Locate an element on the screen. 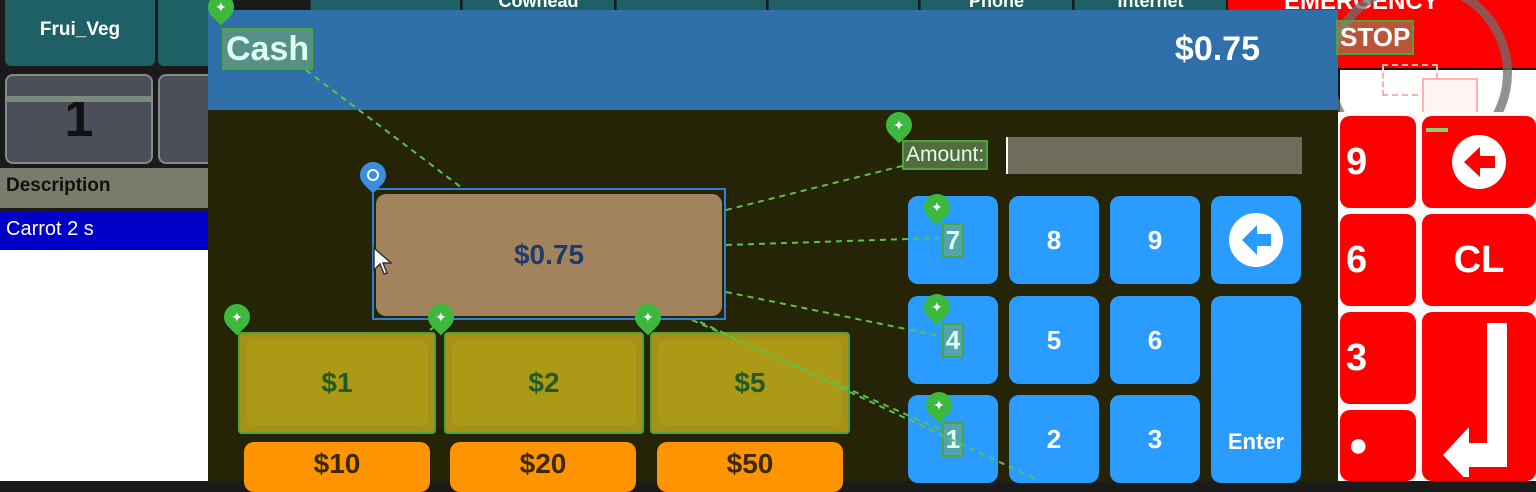 The image size is (1536, 492). stop-overlay-mark is located at coordinates (1437, 130).